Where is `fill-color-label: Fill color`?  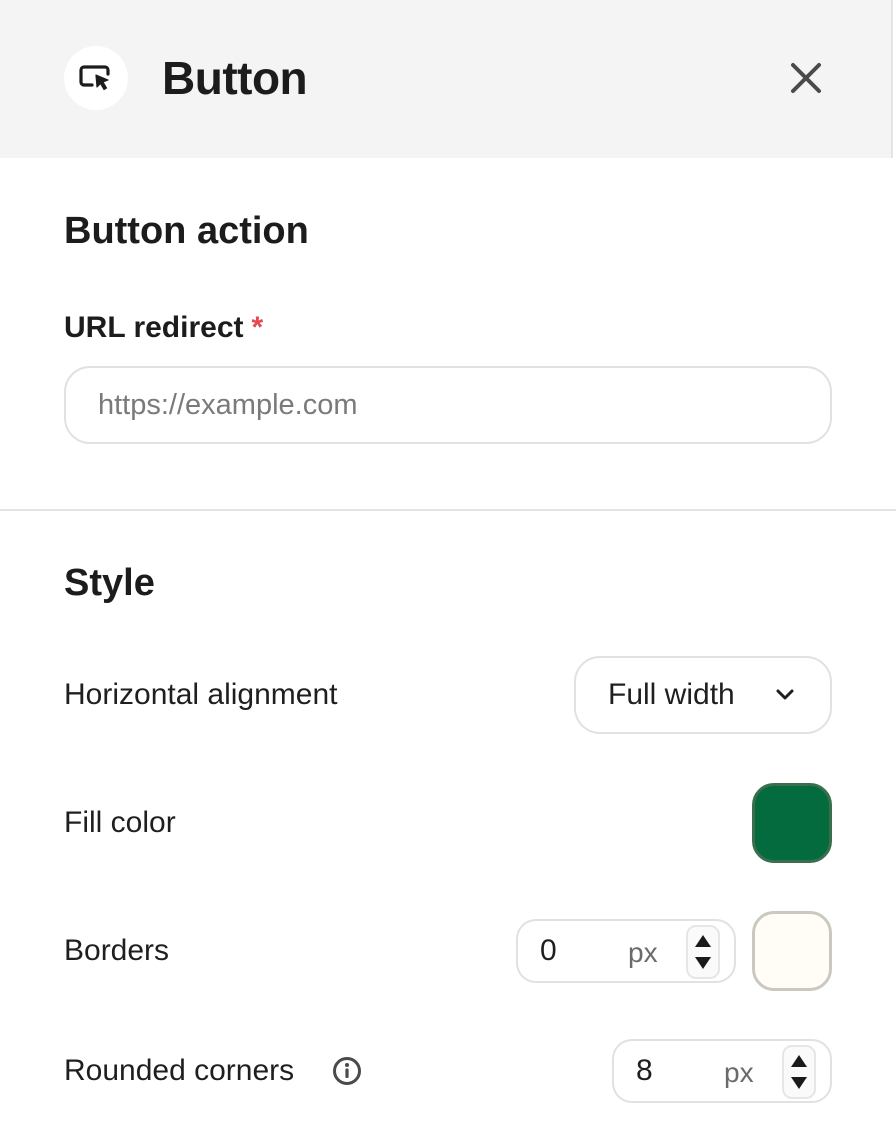 fill-color-label: Fill color is located at coordinates (120, 822).